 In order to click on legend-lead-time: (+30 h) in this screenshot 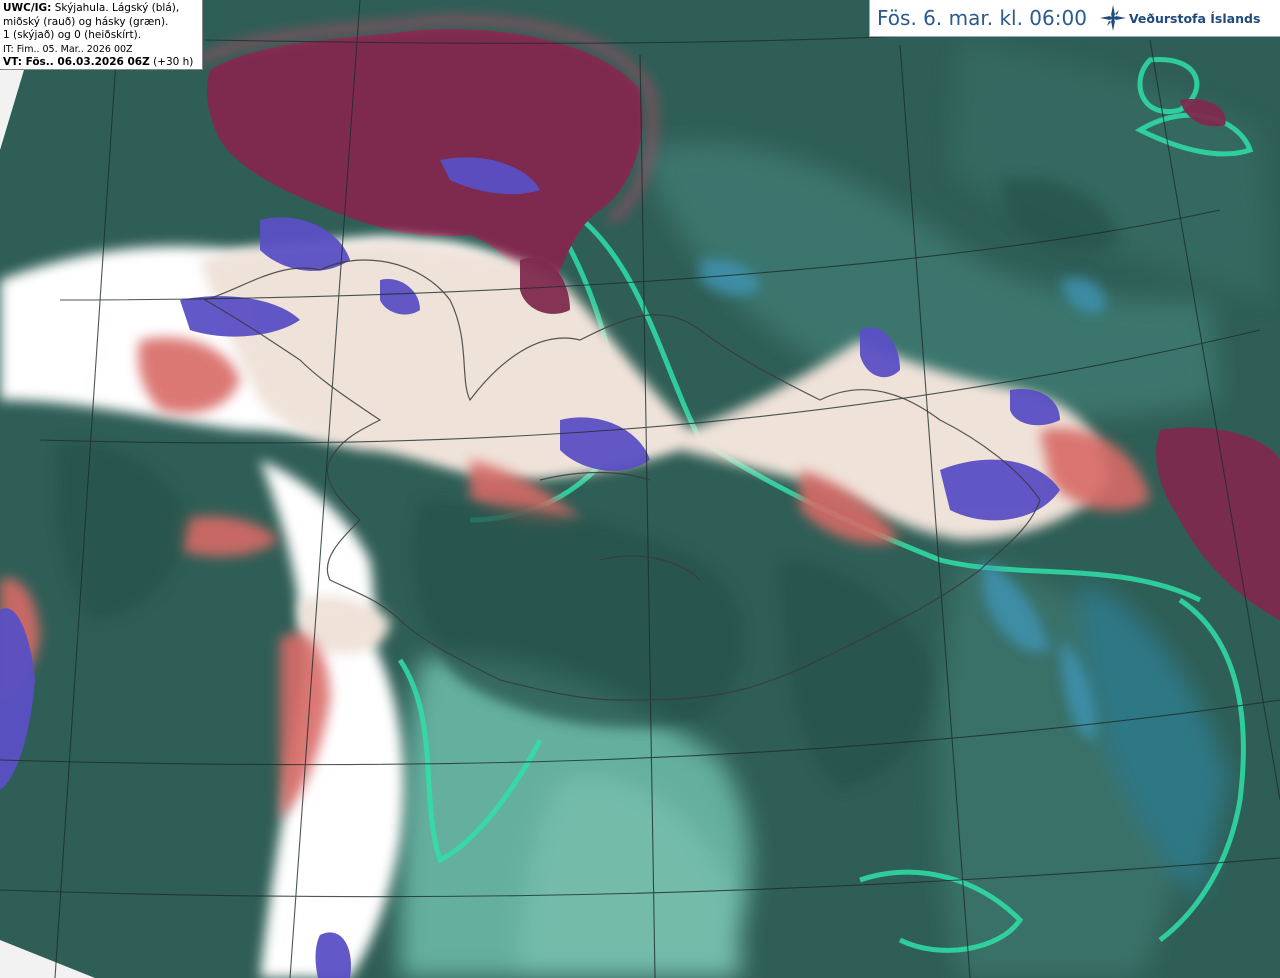, I will do `click(173, 62)`.